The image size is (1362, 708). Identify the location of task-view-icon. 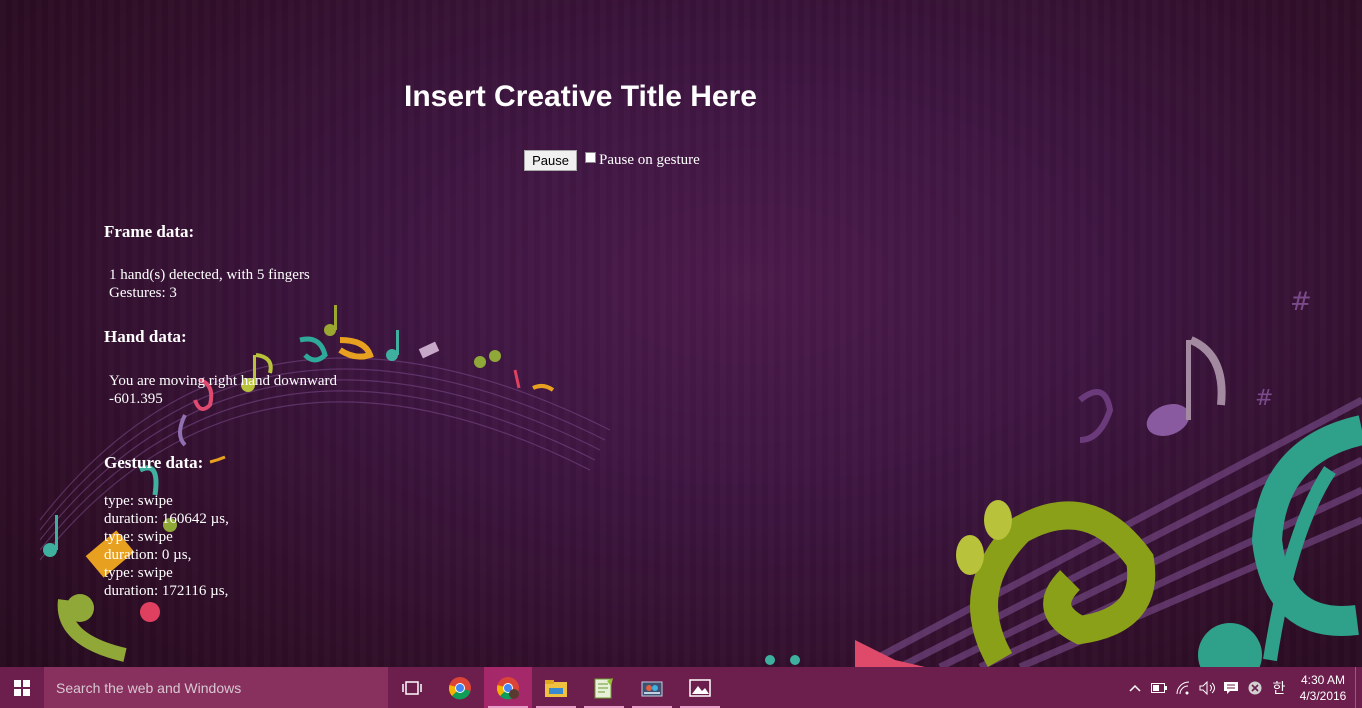
(412, 687).